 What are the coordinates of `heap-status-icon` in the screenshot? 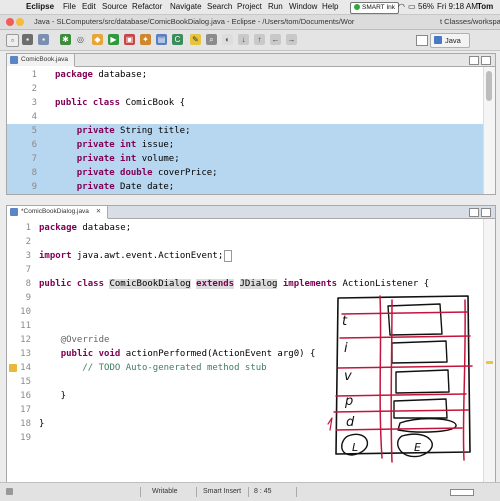 It's located at (462, 492).